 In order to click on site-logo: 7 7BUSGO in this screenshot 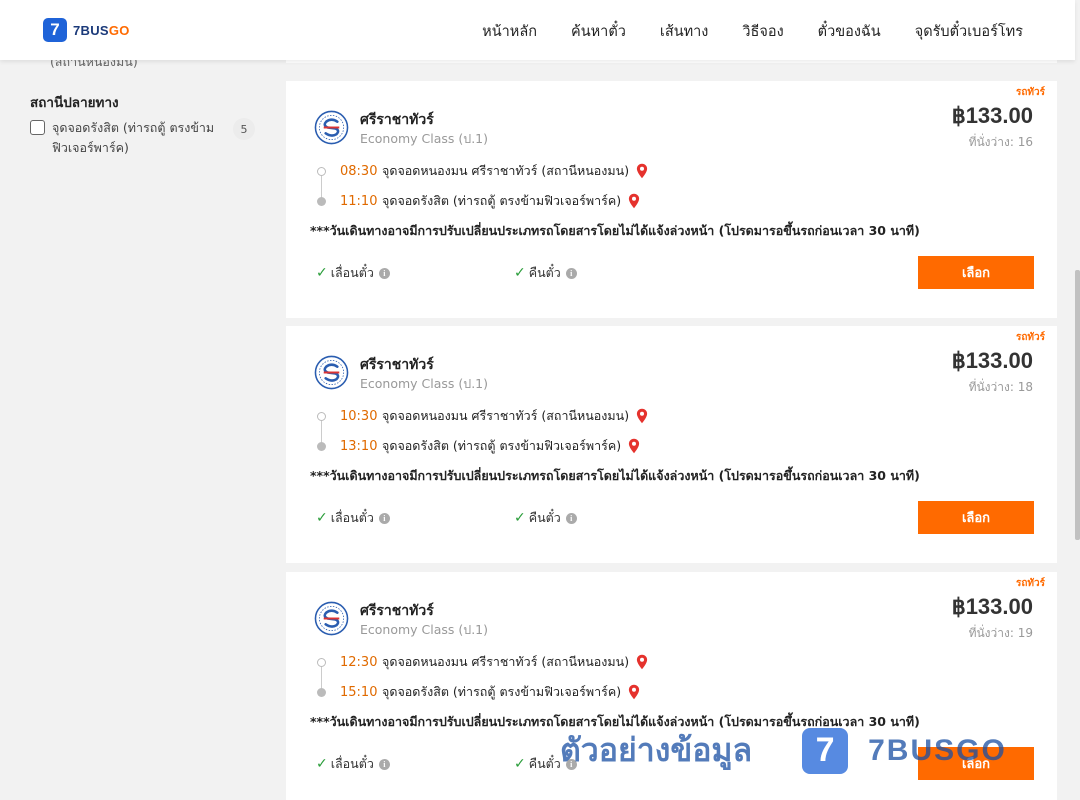, I will do `click(86, 30)`.